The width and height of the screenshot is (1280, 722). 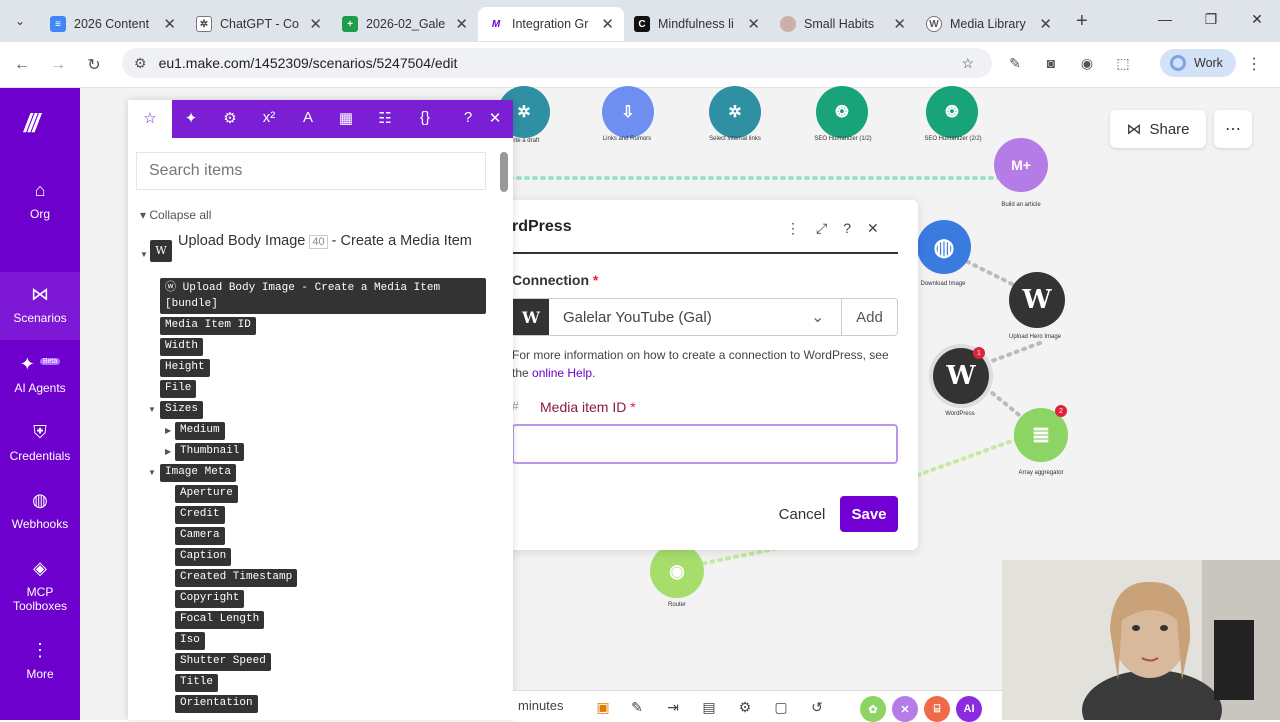 I want to click on math-icon: x², so click(x=269, y=117).